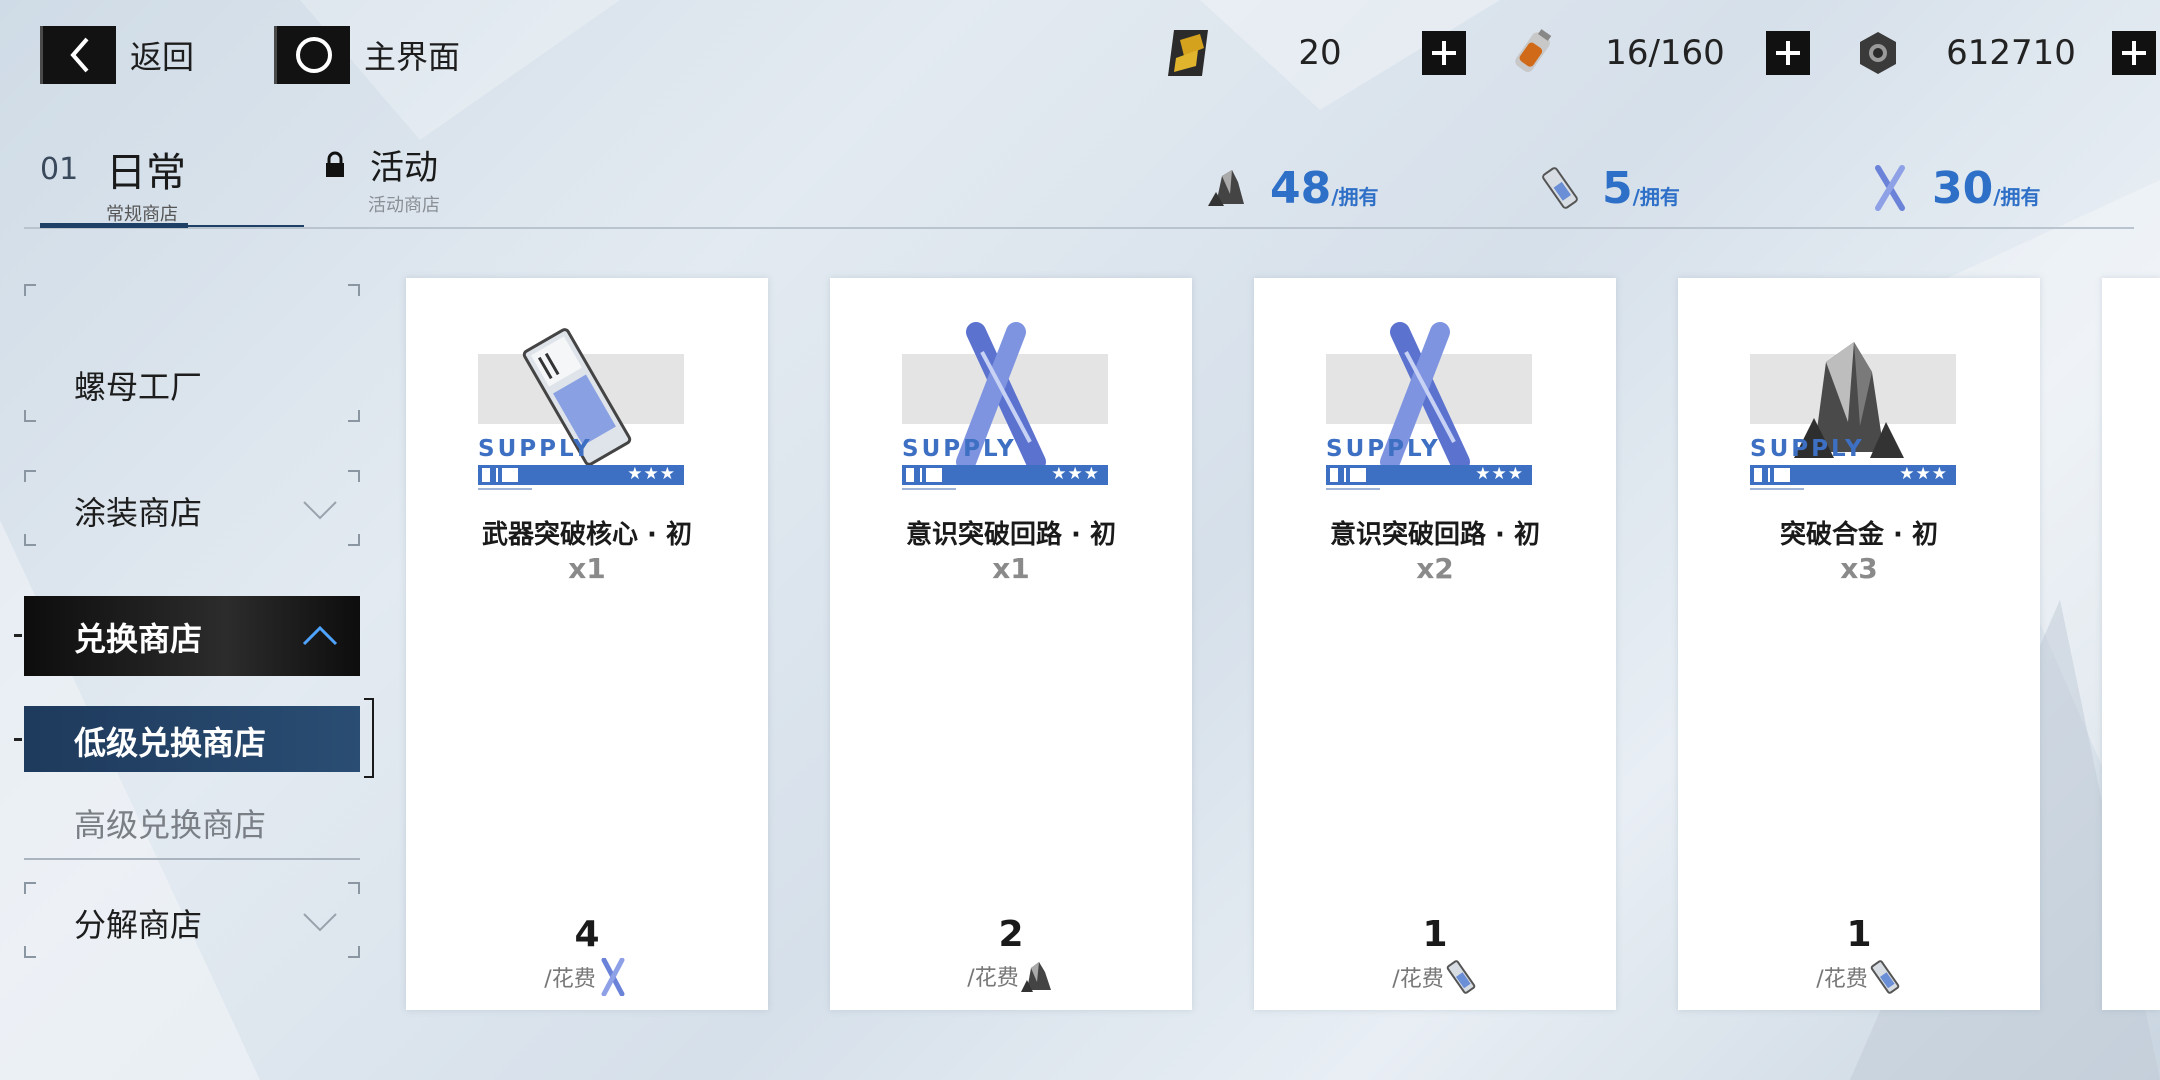  What do you see at coordinates (1320, 53) in the screenshot?
I see `resource-value-blackcard: 20` at bounding box center [1320, 53].